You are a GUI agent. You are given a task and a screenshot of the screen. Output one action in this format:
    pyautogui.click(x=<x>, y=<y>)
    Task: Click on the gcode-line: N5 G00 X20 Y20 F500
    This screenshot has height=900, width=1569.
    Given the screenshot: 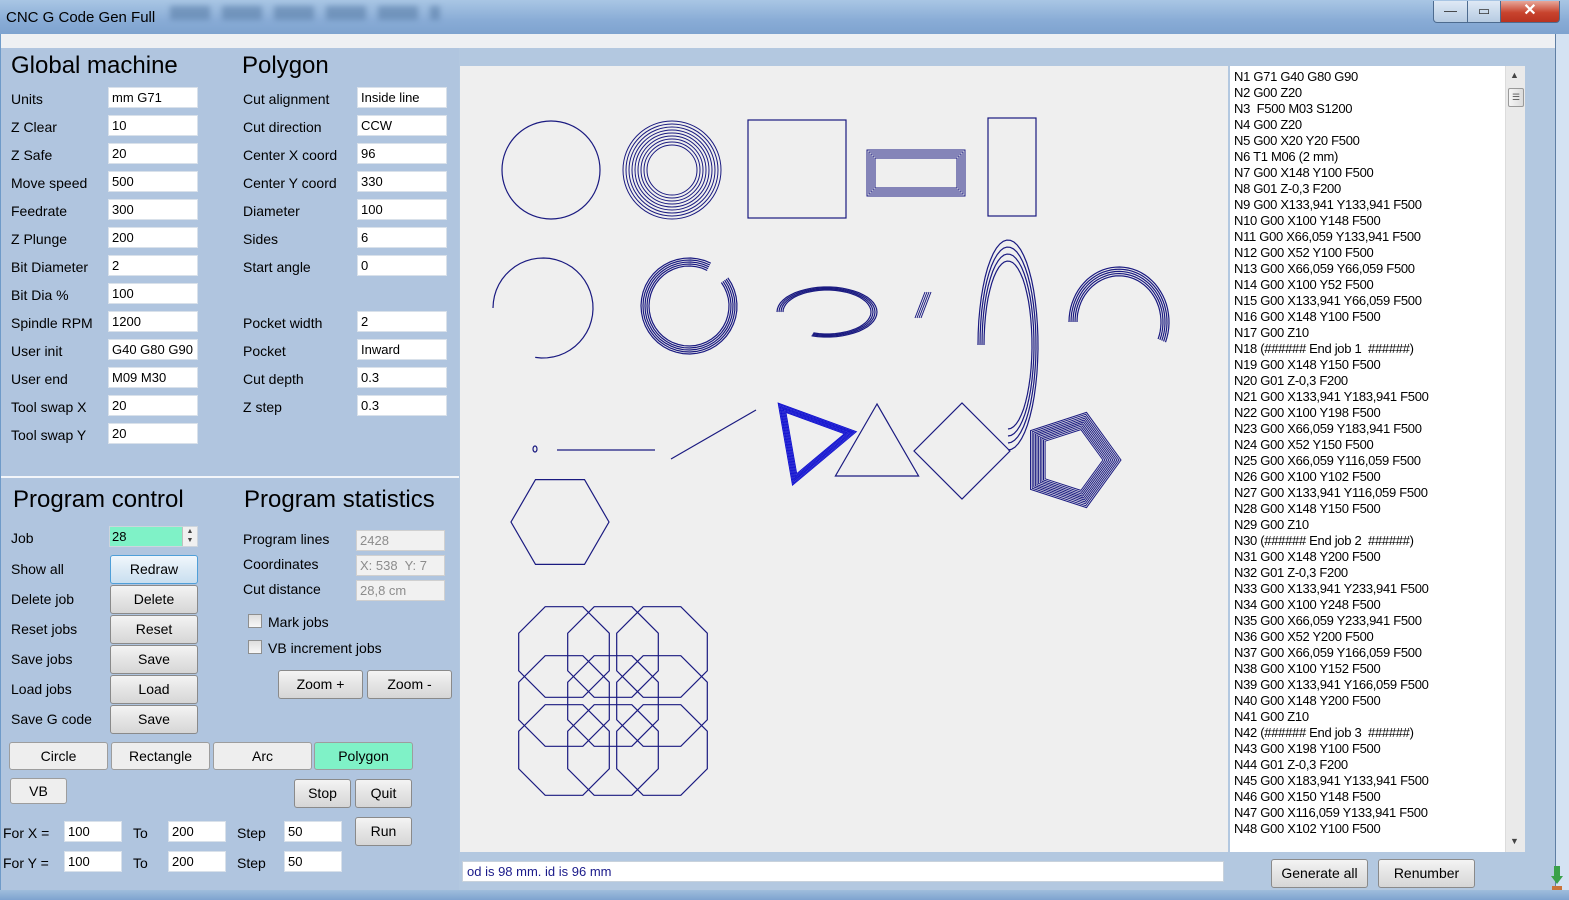 What is the action you would take?
    pyautogui.click(x=1331, y=141)
    